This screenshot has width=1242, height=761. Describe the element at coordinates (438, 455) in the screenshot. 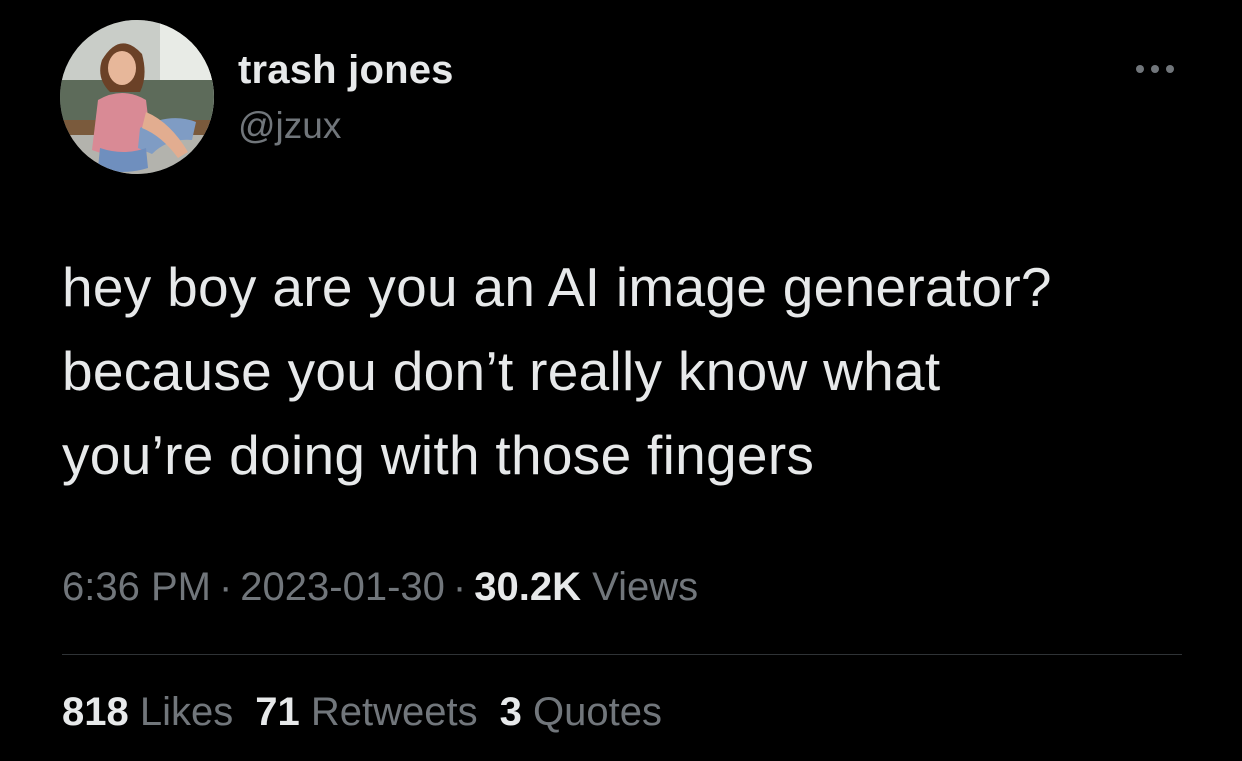

I see `tweet-text-line: you’re doing with those fingers` at that location.